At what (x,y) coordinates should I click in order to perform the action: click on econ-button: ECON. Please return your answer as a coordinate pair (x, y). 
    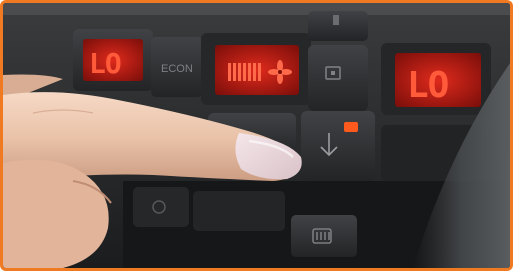
    Looking at the image, I should click on (177, 67).